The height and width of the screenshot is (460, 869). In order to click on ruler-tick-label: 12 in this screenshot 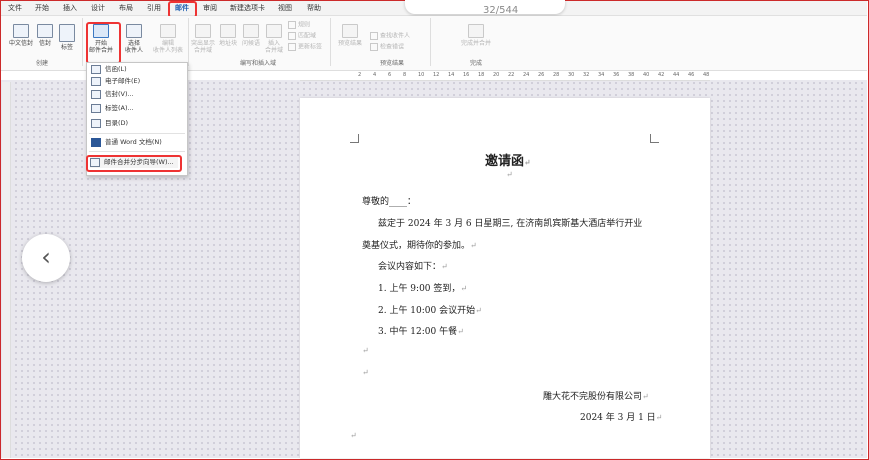, I will do `click(436, 75)`.